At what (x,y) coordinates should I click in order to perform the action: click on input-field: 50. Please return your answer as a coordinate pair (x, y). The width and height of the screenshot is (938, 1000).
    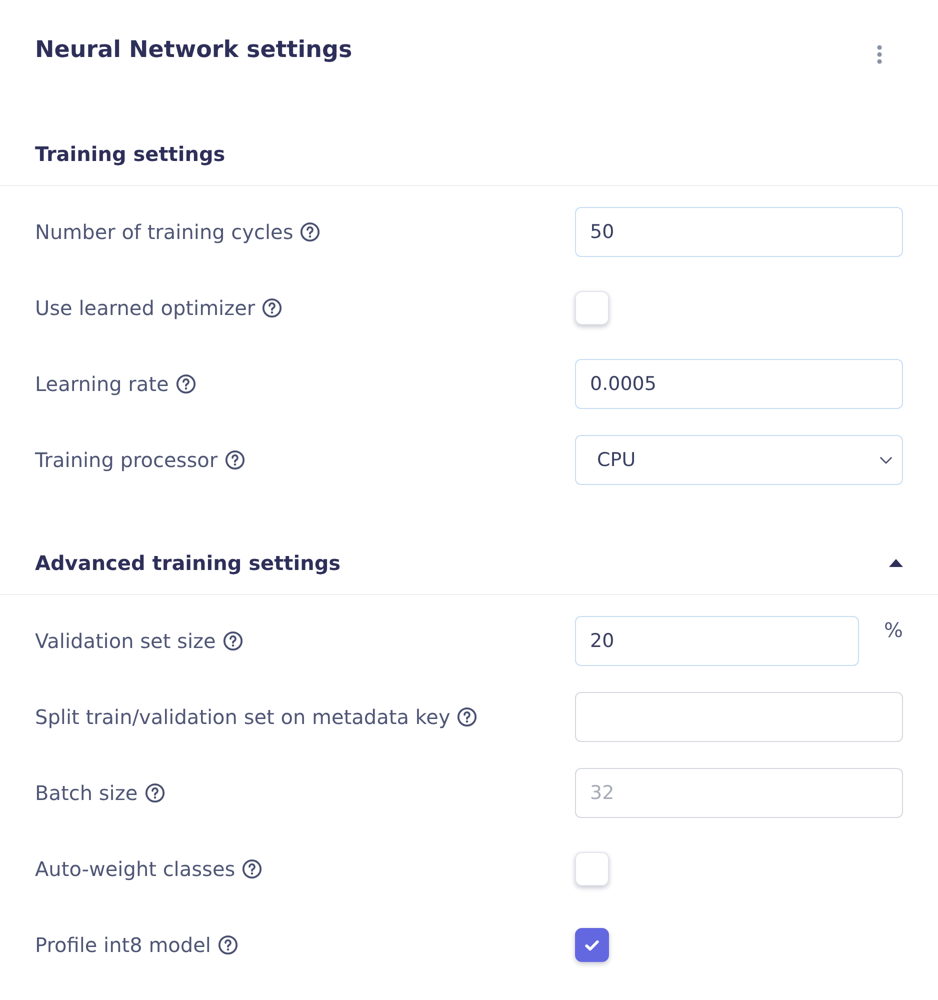
    Looking at the image, I should click on (739, 232).